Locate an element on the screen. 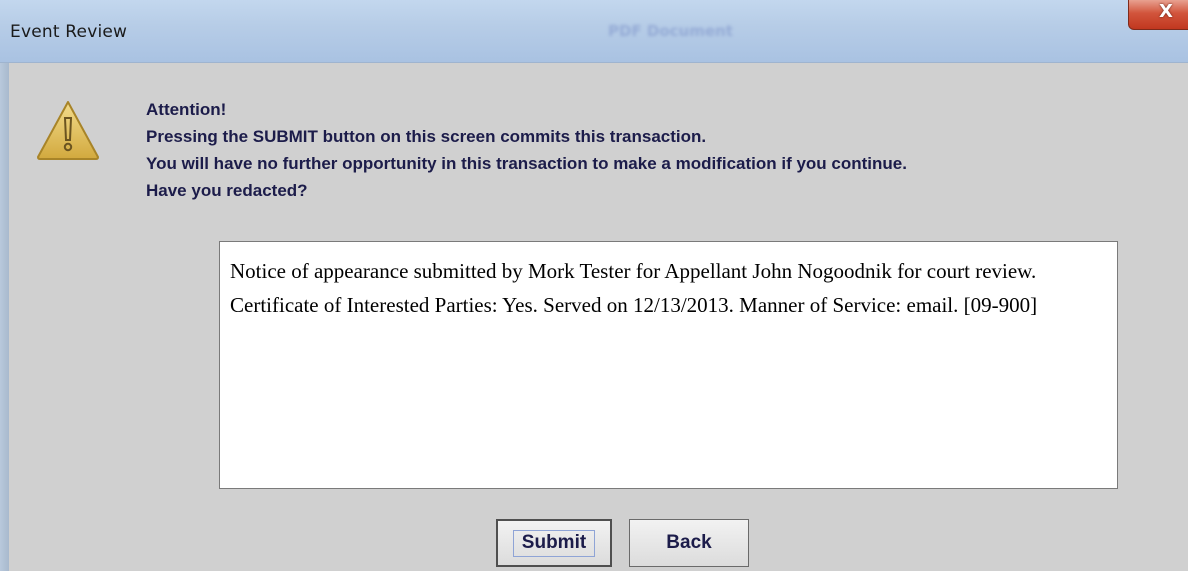 This screenshot has width=1188, height=571. window-left-border is located at coordinates (4, 317).